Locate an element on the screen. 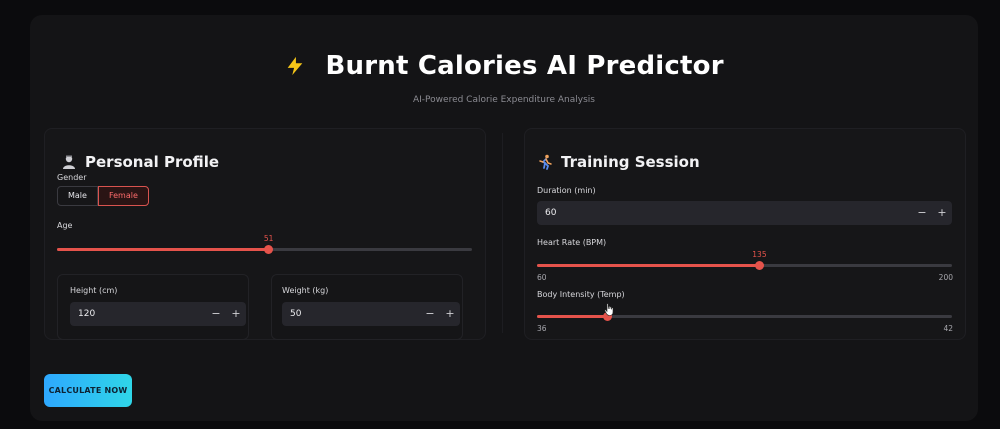 The image size is (1000, 429). heart-rate-label: Heart Rate (BPM) is located at coordinates (572, 242).